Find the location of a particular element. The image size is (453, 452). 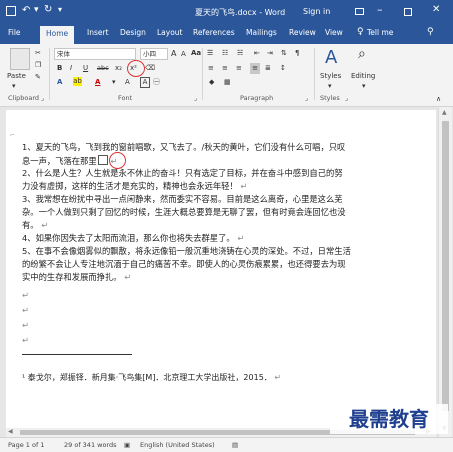

paragraph-launcher-icon: ⌟ is located at coordinates (306, 98).